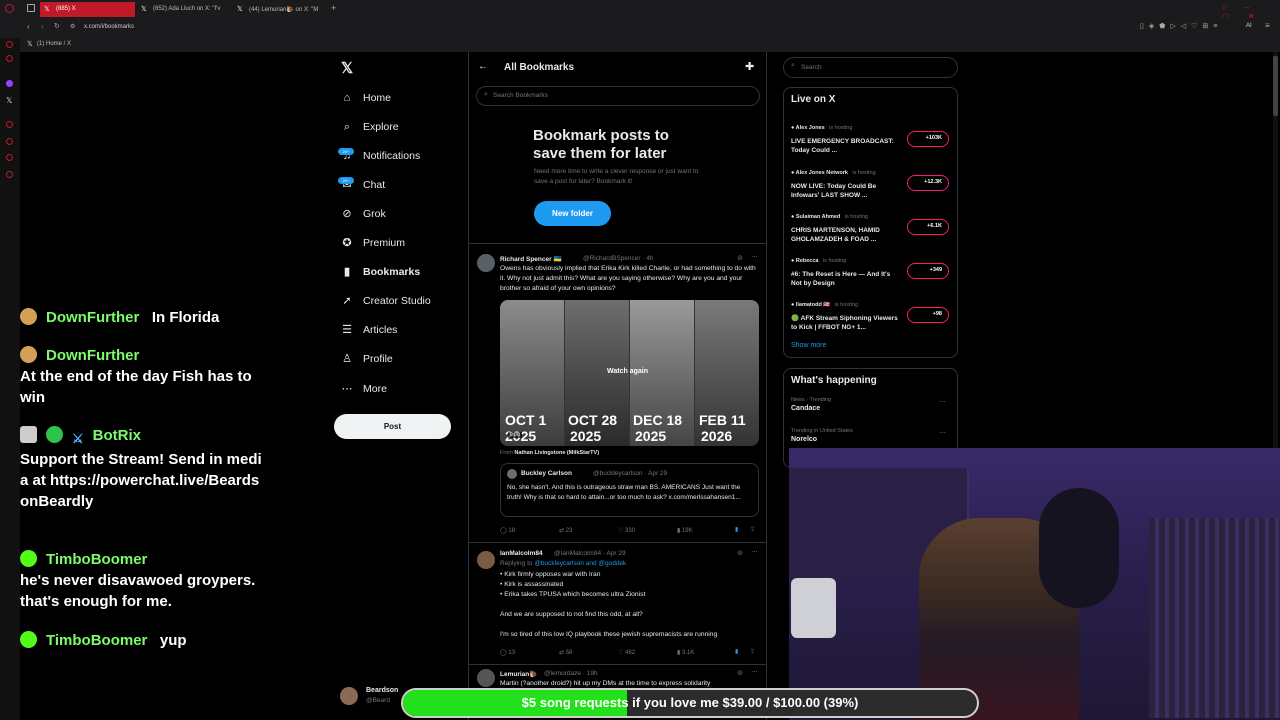 The width and height of the screenshot is (1280, 720). I want to click on nav-explore: ⌕ Explore, so click(369, 127).